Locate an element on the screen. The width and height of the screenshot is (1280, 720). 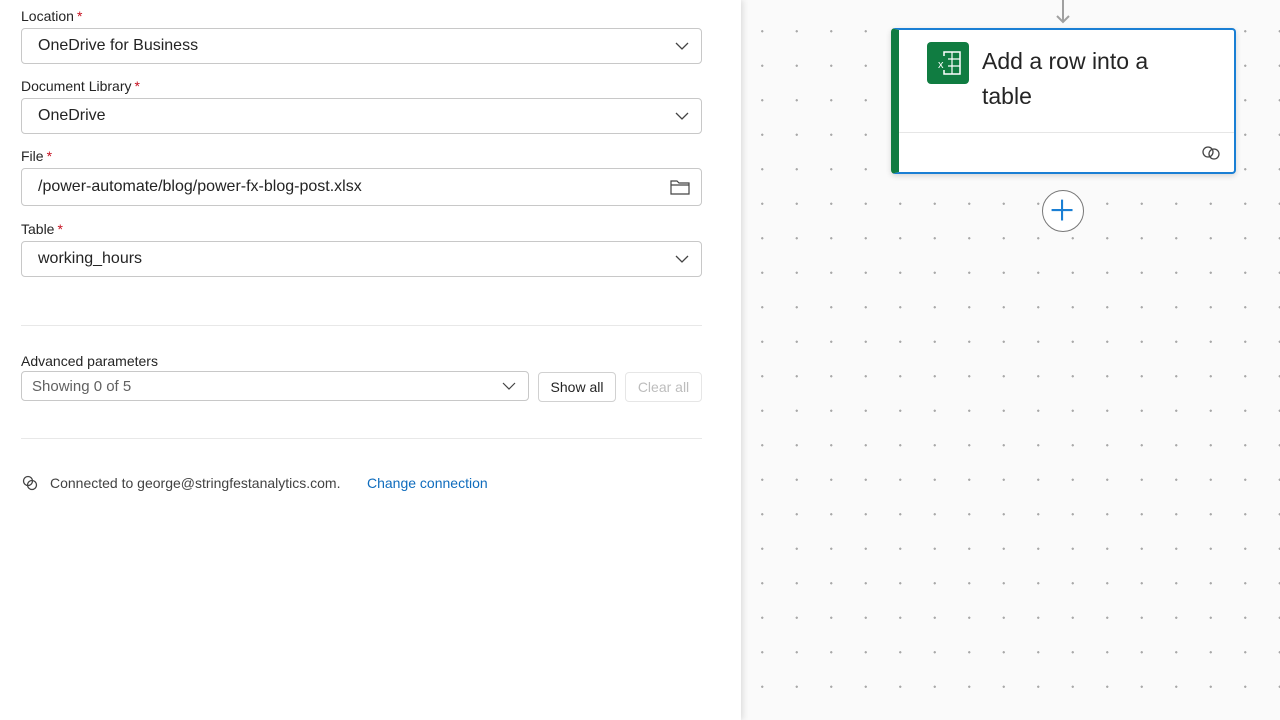
file-label: File * is located at coordinates (37, 156).